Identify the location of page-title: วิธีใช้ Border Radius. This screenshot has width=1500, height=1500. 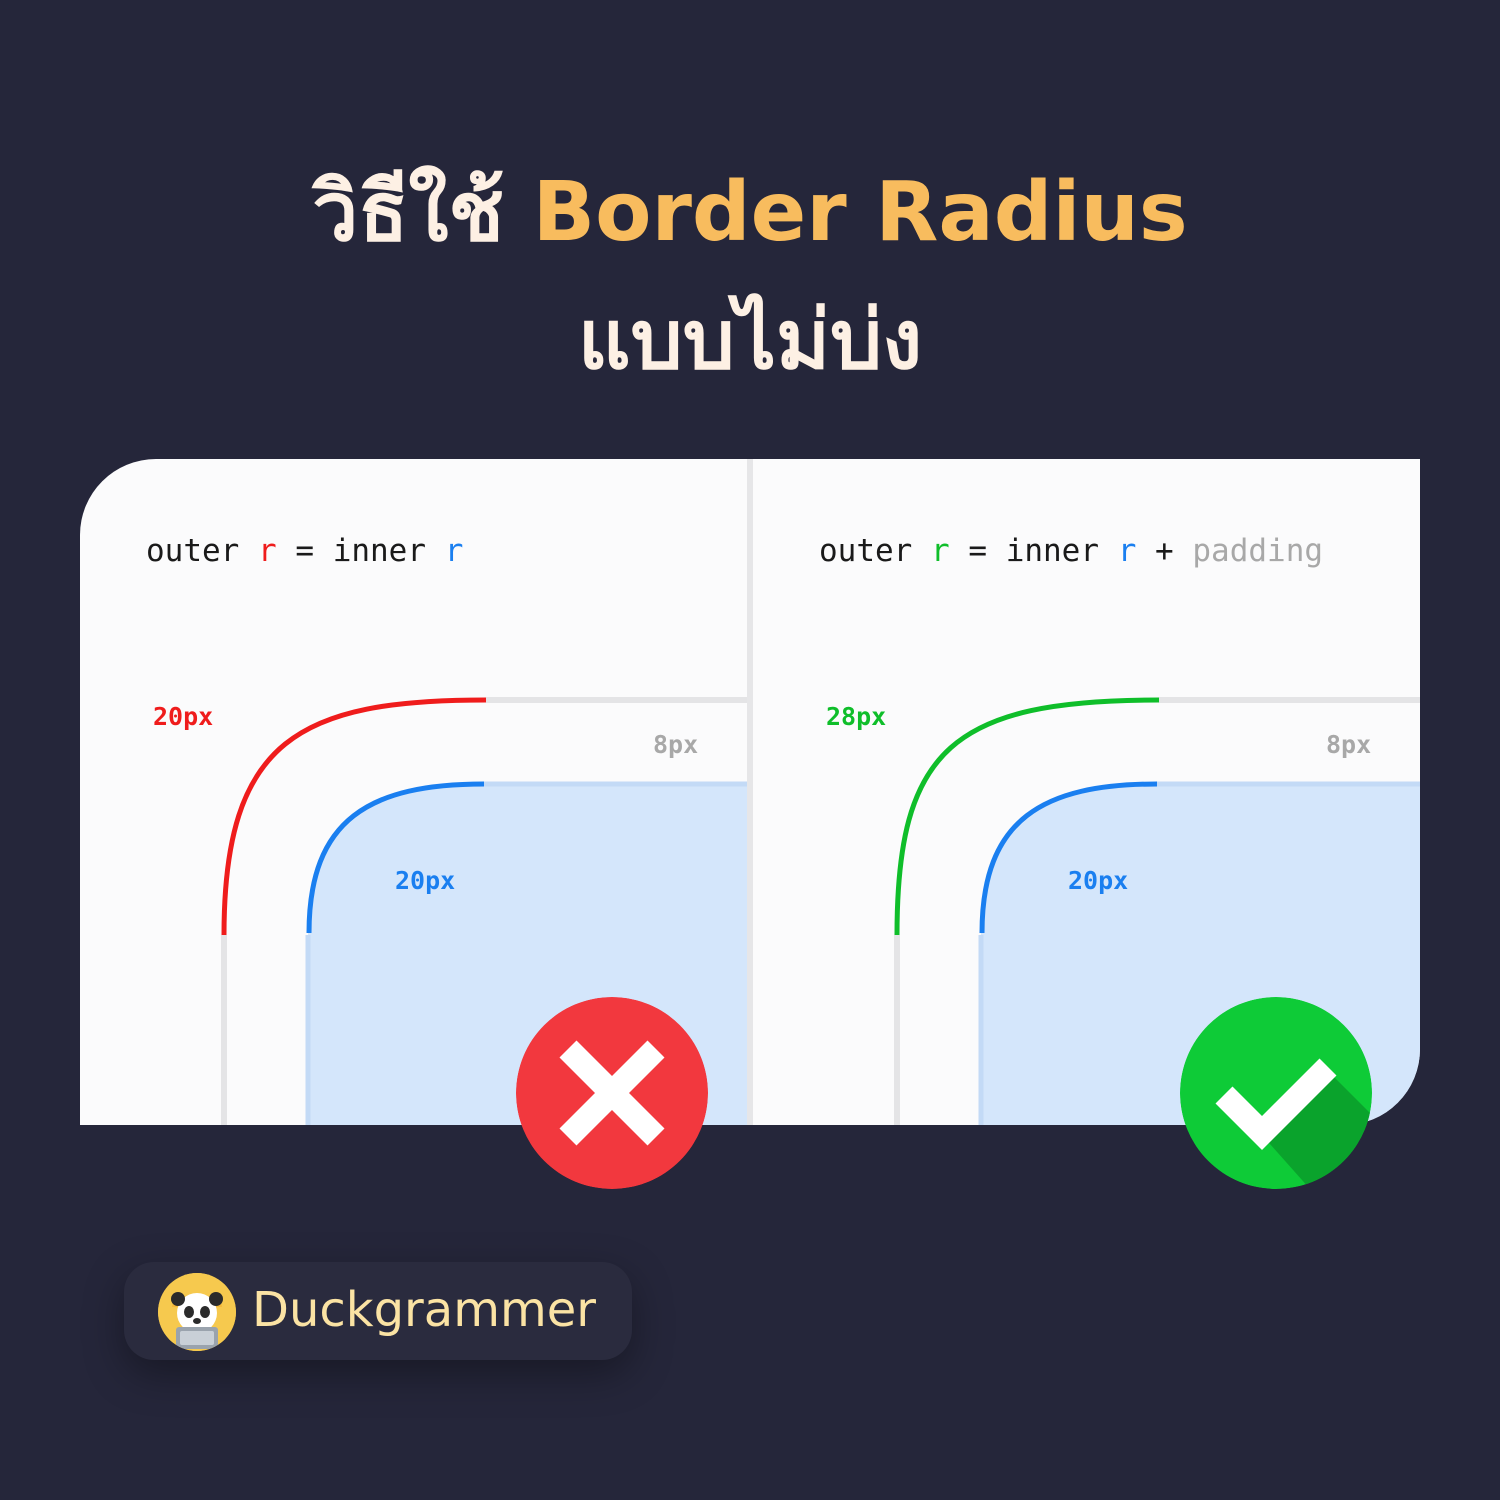
(750, 213).